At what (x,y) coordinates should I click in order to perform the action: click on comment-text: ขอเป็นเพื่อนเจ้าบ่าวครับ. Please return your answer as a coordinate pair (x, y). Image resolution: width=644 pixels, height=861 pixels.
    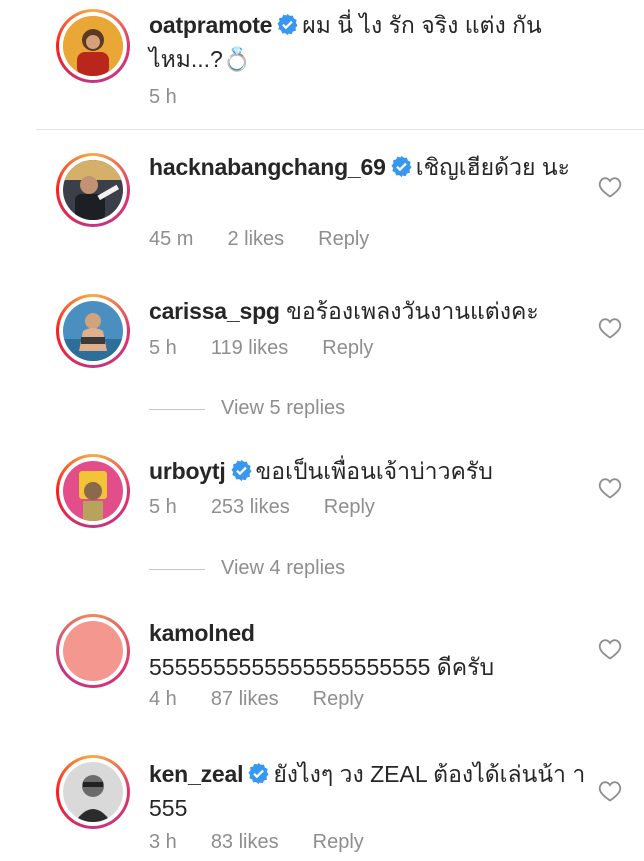
    Looking at the image, I should click on (374, 471).